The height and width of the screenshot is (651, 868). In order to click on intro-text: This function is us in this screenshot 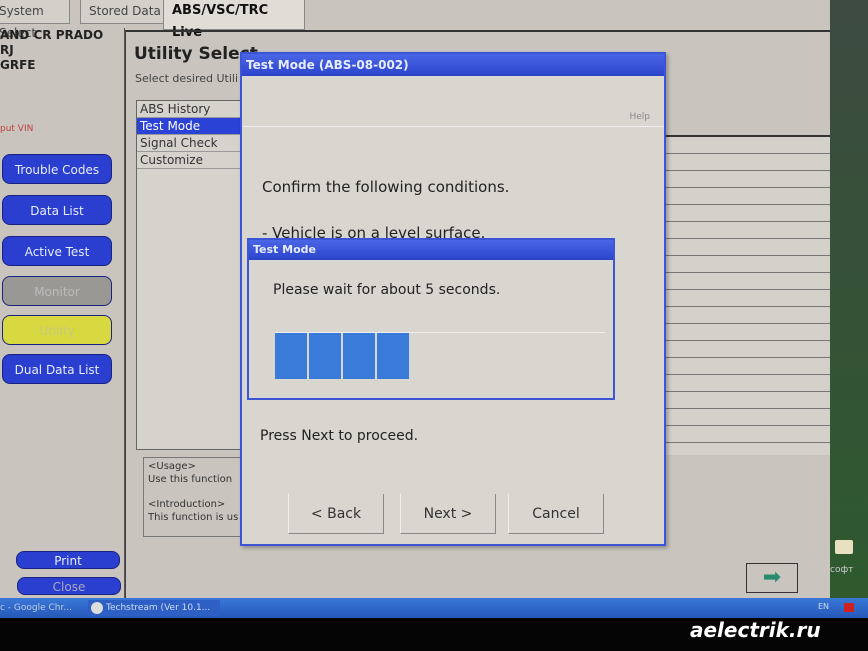, I will do `click(193, 517)`.